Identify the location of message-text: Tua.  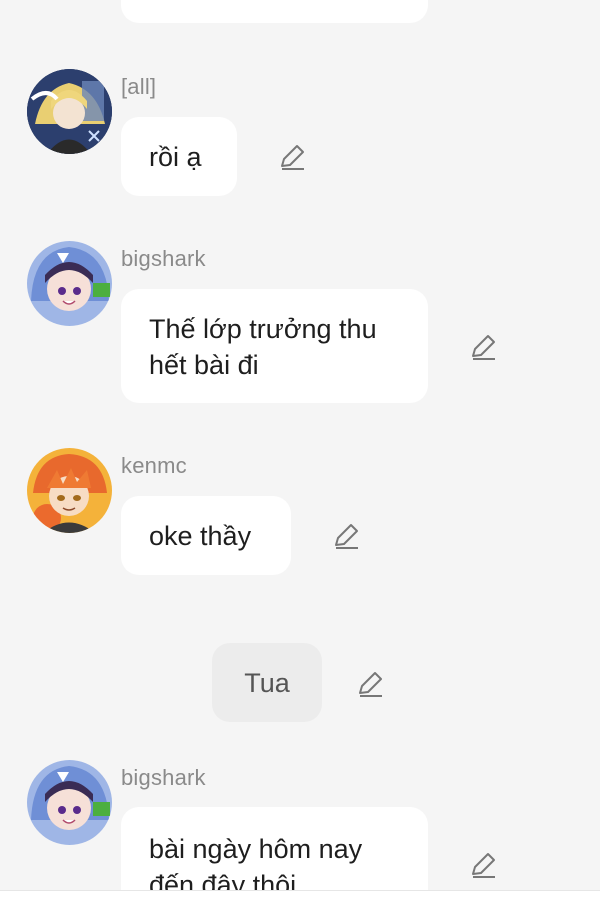
(267, 683).